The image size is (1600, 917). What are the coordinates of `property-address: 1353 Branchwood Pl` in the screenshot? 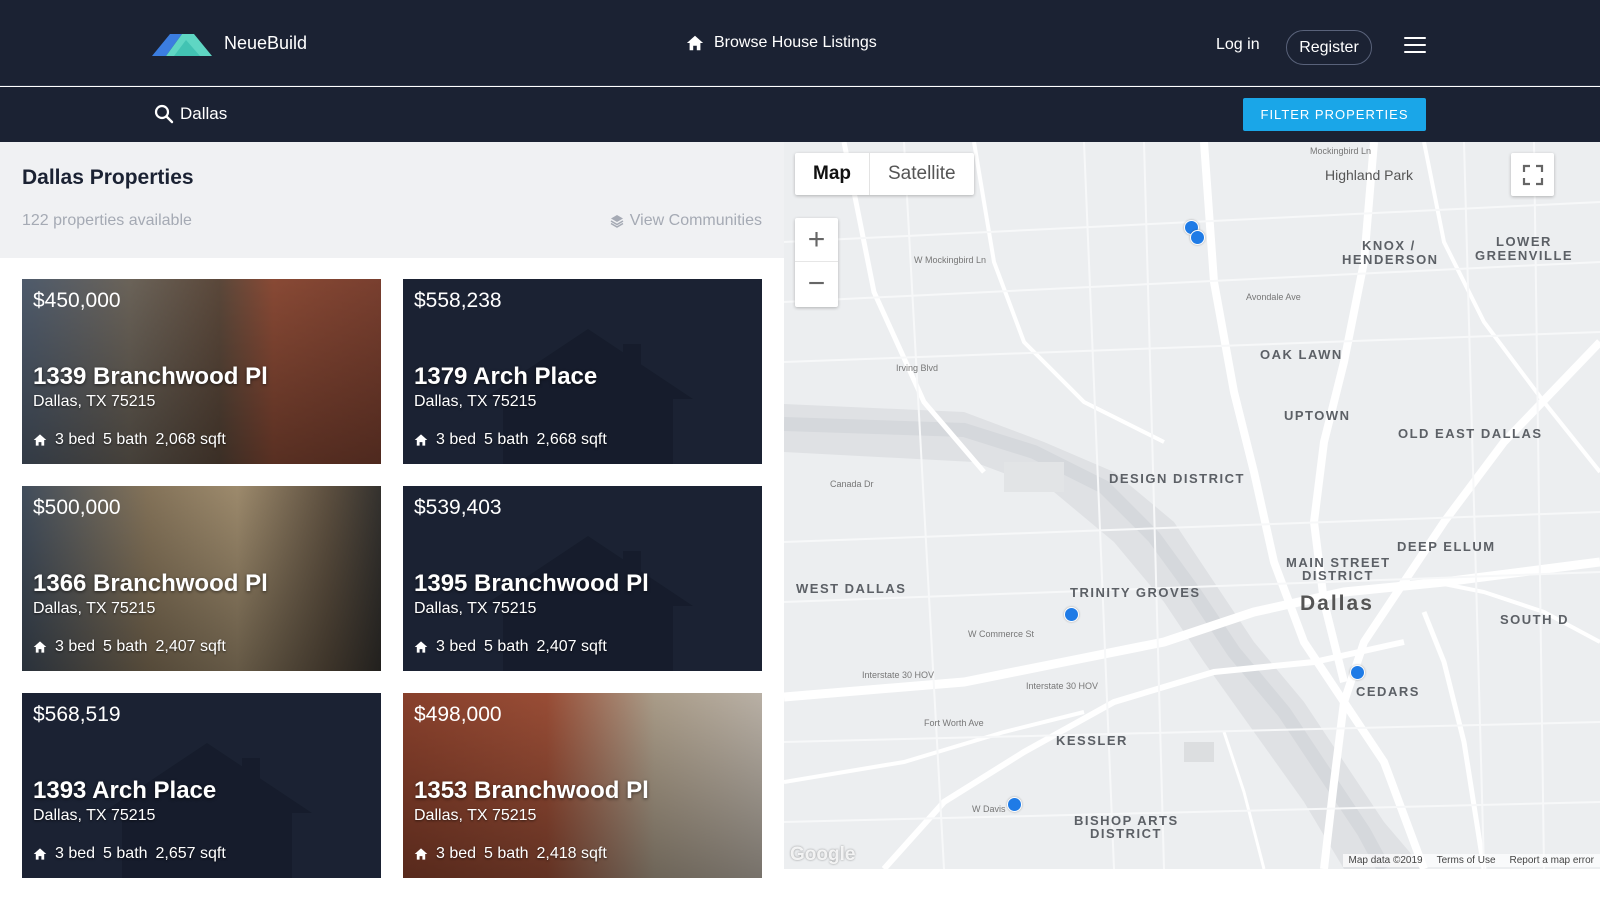 It's located at (531, 790).